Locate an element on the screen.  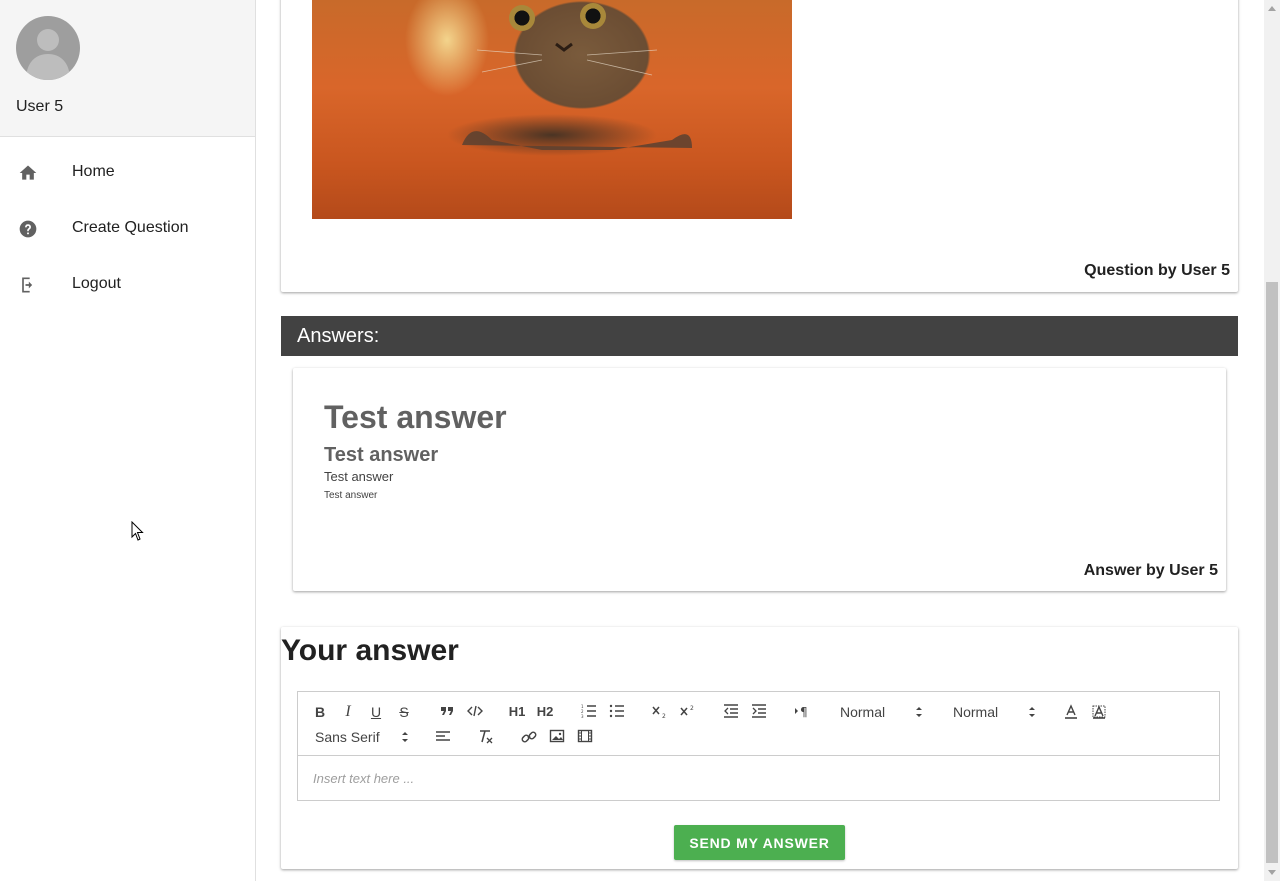
answer-author: Answer by User 5 is located at coordinates (1150, 570).